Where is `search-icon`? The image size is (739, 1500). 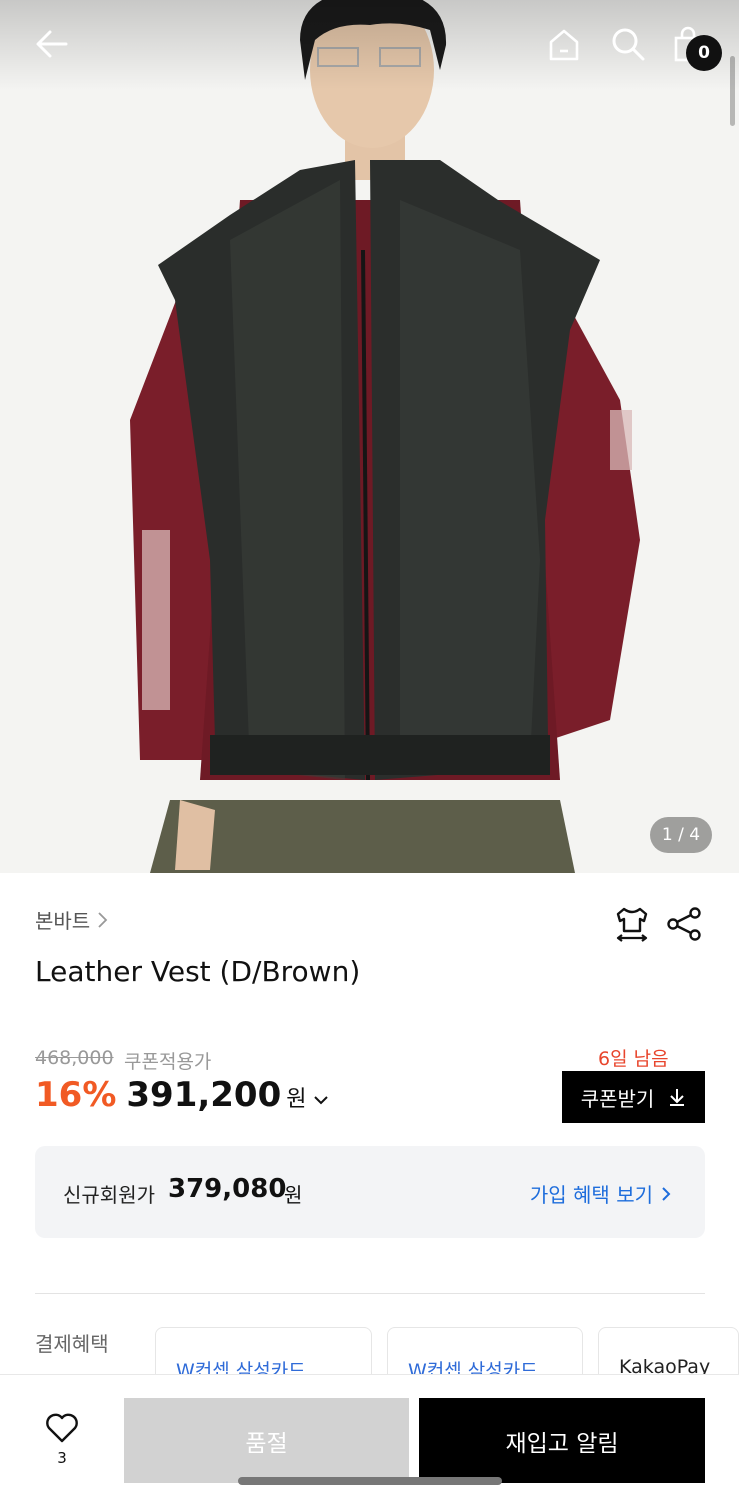 search-icon is located at coordinates (628, 44).